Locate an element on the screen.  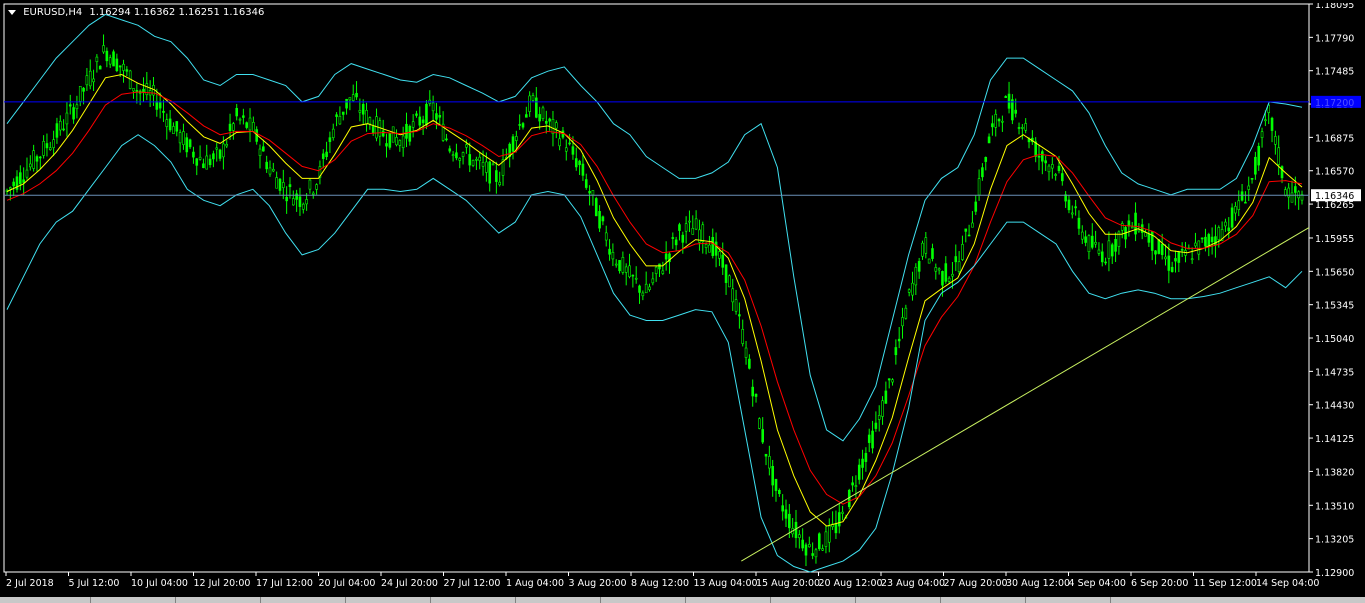
x-tick-label: 11 Sep 12:00 is located at coordinates (1225, 583).